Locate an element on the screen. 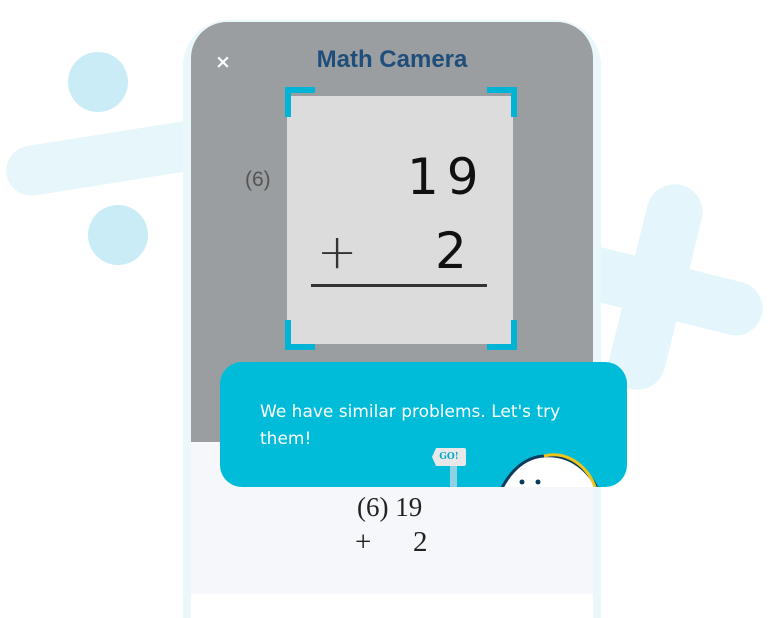  go-flag-icon: GO! is located at coordinates (449, 457).